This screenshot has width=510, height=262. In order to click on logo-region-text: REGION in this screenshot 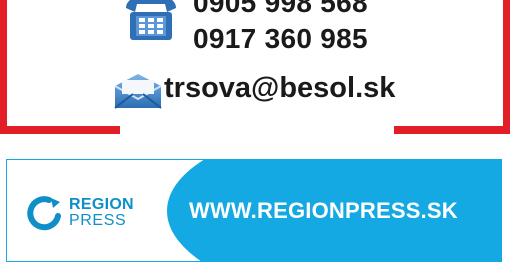, I will do `click(101, 204)`.